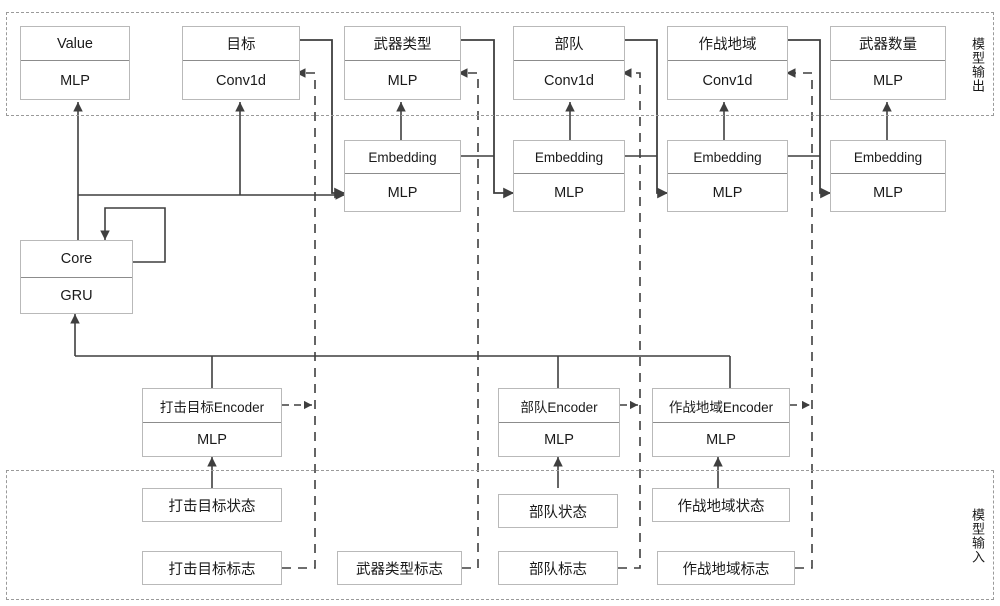 The image size is (1000, 606). What do you see at coordinates (569, 63) in the screenshot?
I see `output-head-unit: 部队 Conv1d` at bounding box center [569, 63].